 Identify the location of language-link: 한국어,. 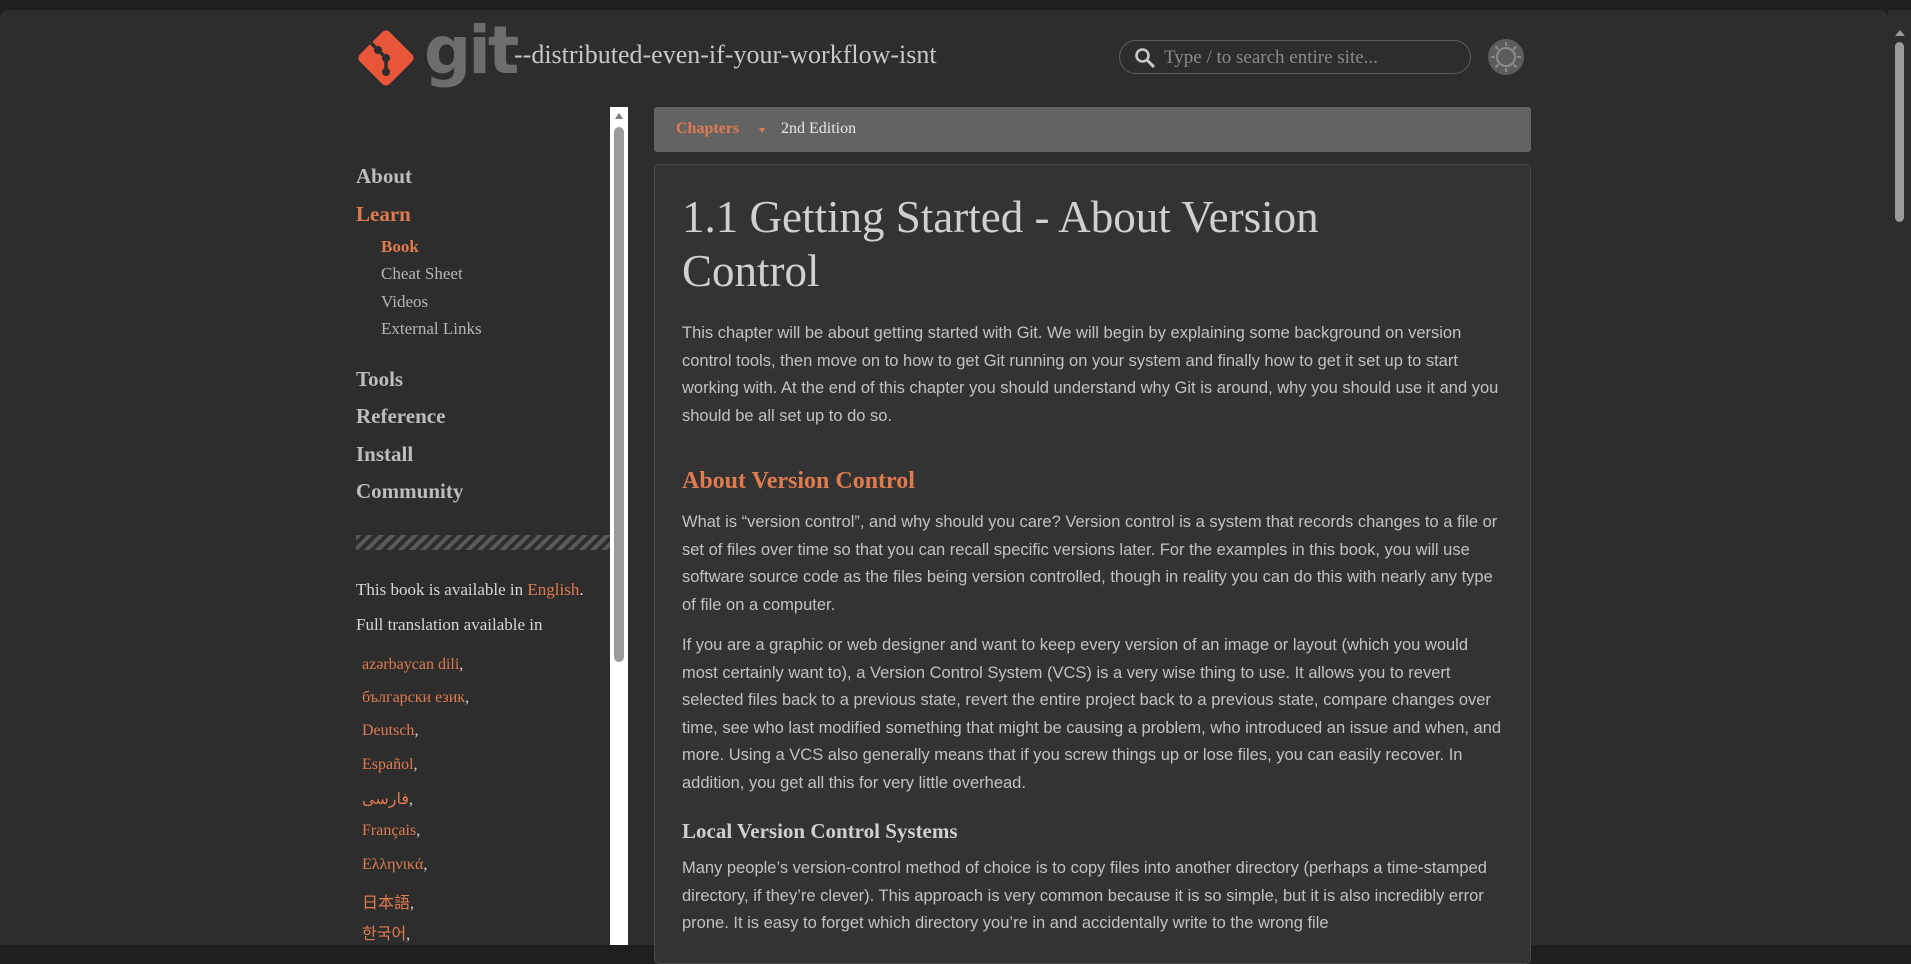
(386, 932).